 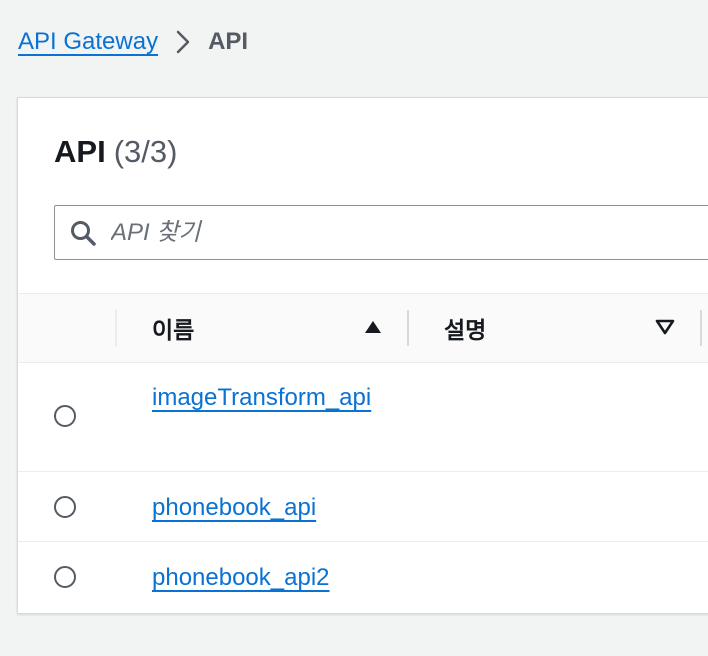 What do you see at coordinates (465, 328) in the screenshot?
I see `column-header-description: 설명` at bounding box center [465, 328].